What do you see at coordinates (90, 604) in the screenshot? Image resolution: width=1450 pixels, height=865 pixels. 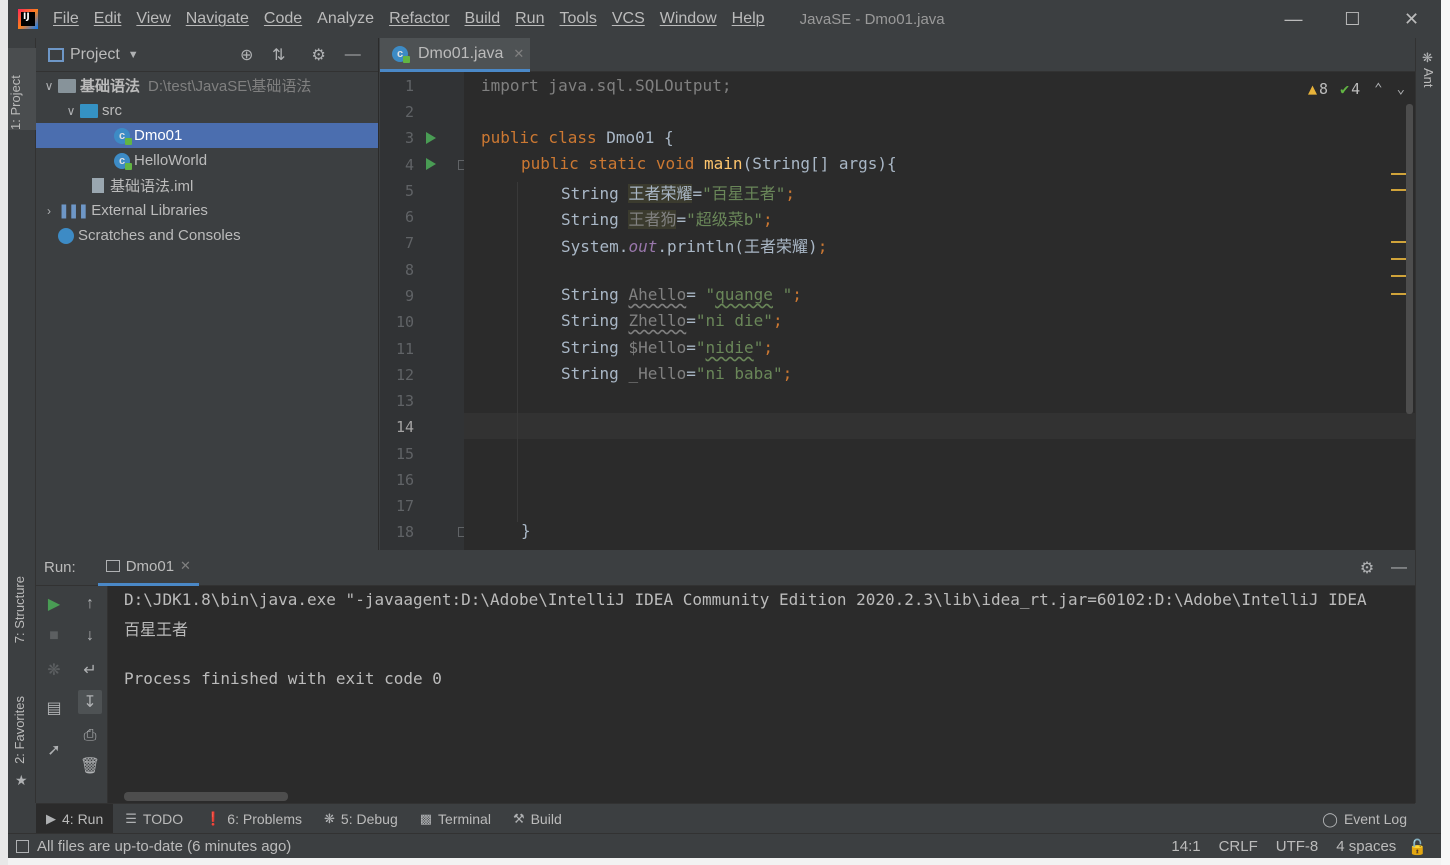 I see `arrow-up-icon: ↑` at bounding box center [90, 604].